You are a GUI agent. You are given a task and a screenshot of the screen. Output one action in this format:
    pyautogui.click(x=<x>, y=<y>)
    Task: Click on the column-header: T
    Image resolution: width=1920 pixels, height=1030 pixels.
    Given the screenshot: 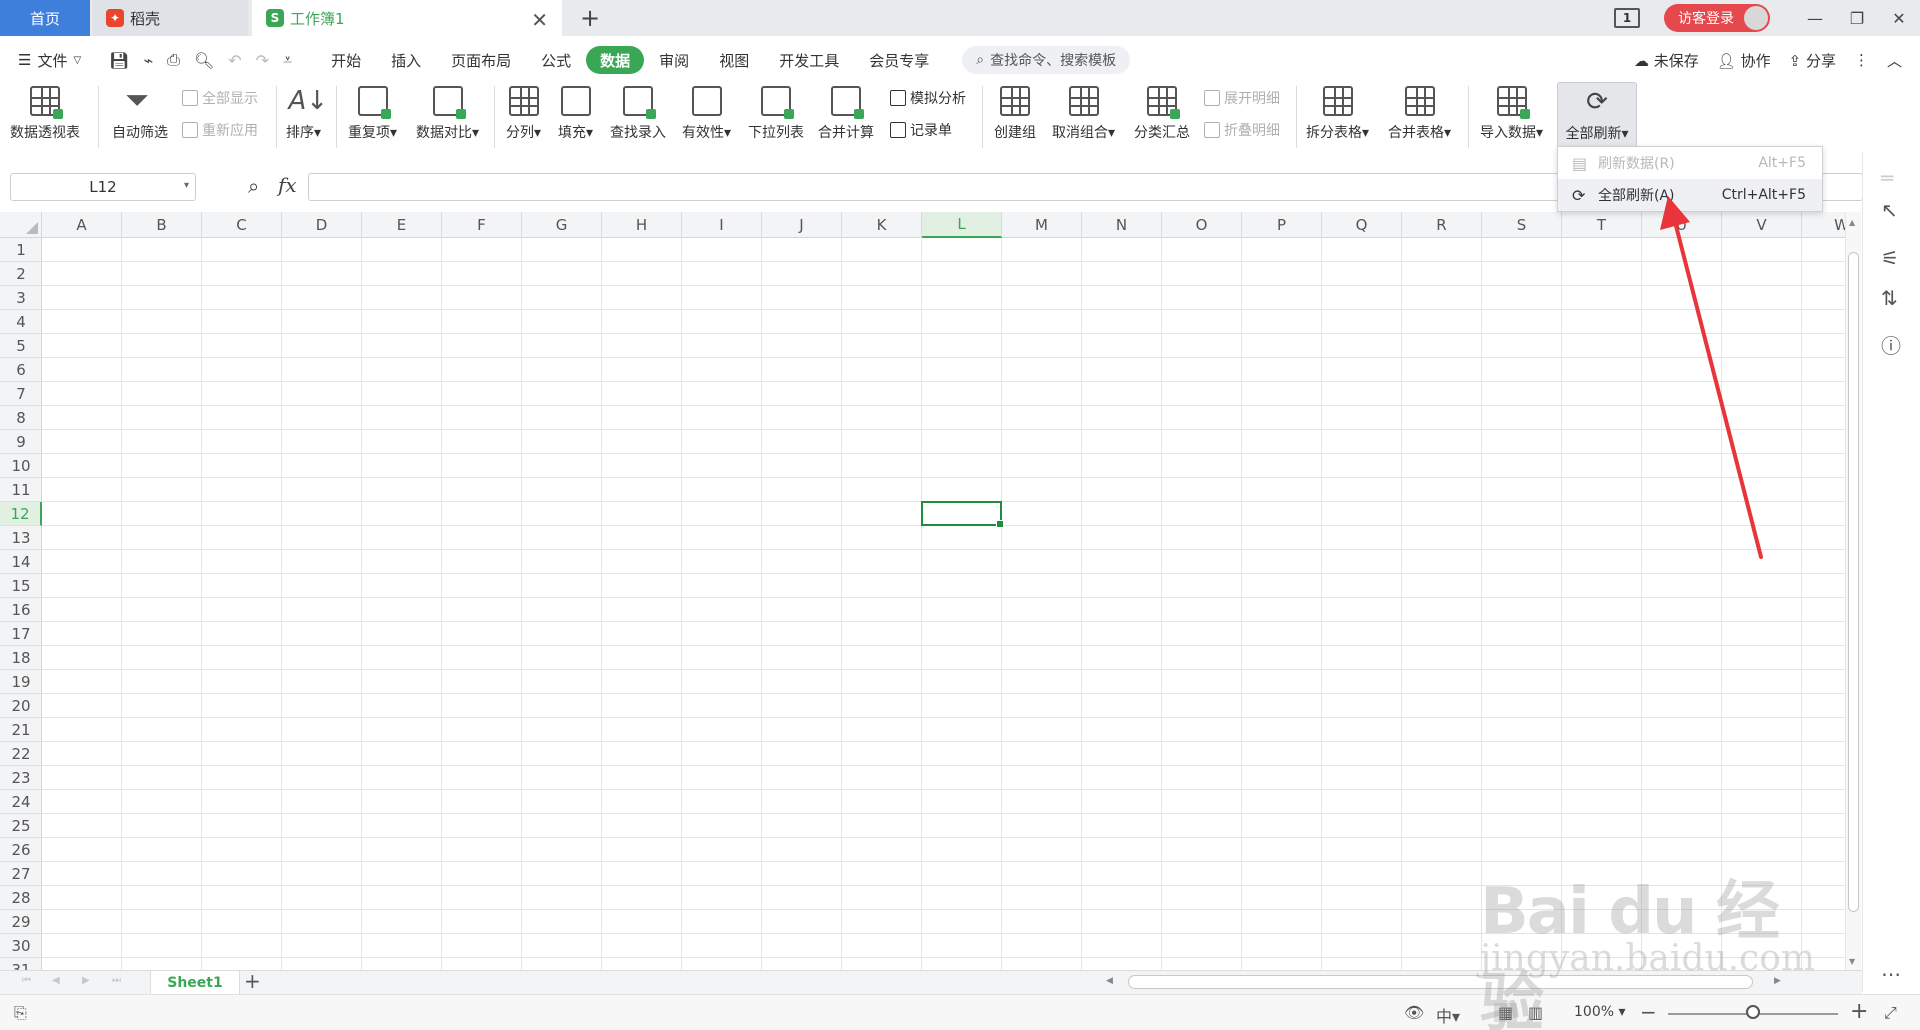 What is the action you would take?
    pyautogui.click(x=1602, y=225)
    